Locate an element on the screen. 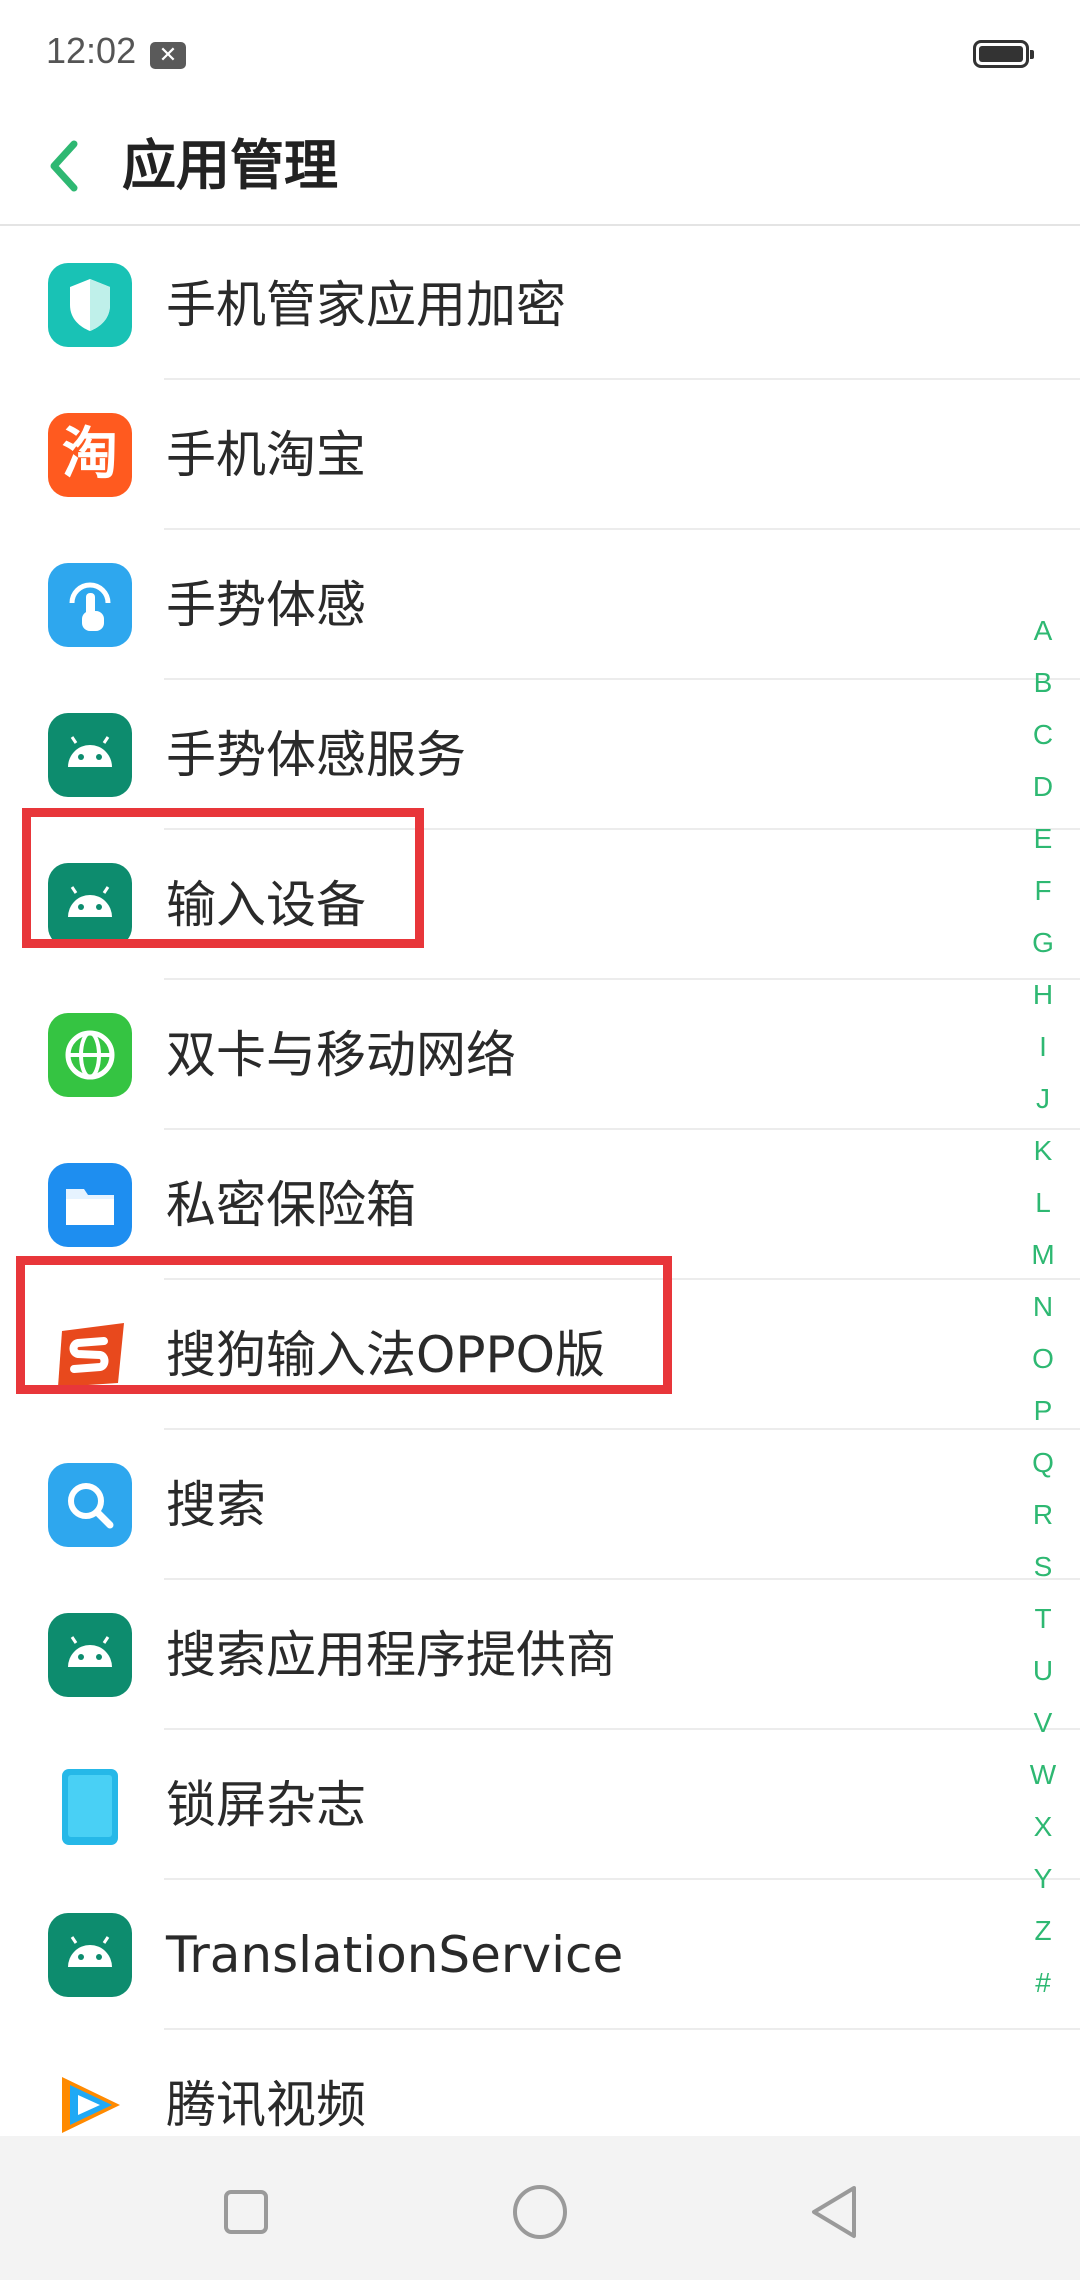 The width and height of the screenshot is (1080, 2280). list-item: 锁屏杂志 is located at coordinates (540, 1805).